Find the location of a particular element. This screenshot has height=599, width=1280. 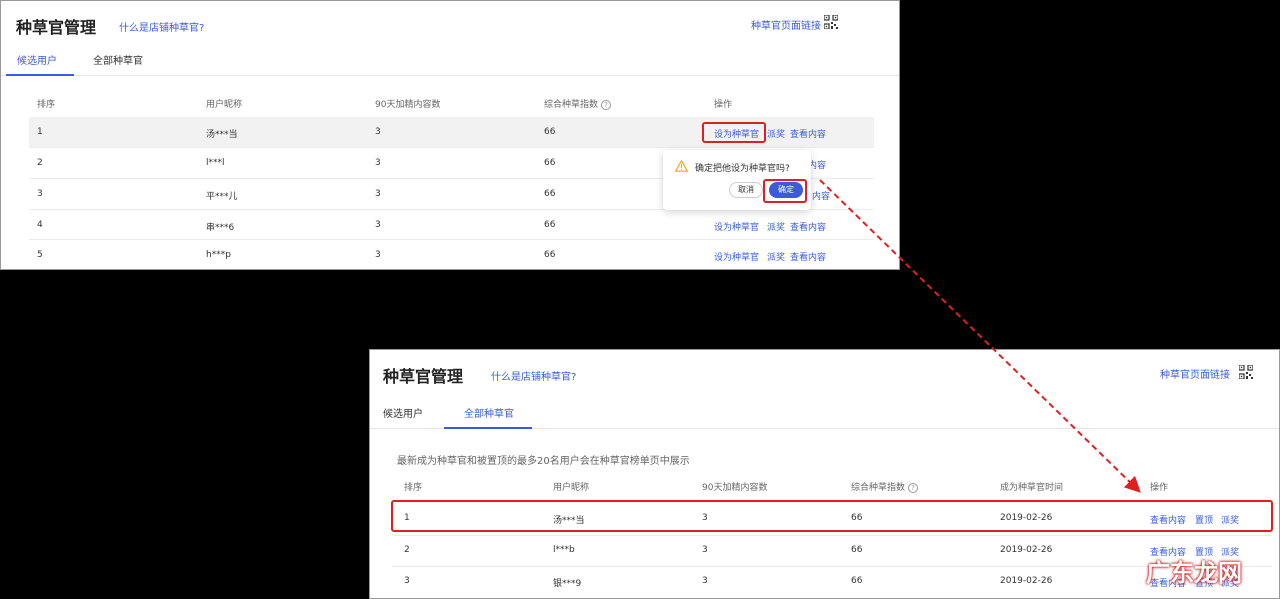

flow-arrow is located at coordinates (980, 336).